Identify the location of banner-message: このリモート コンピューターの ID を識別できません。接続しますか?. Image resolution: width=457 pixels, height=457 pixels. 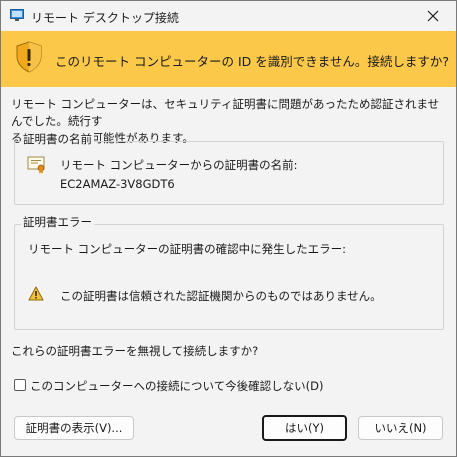
(252, 61).